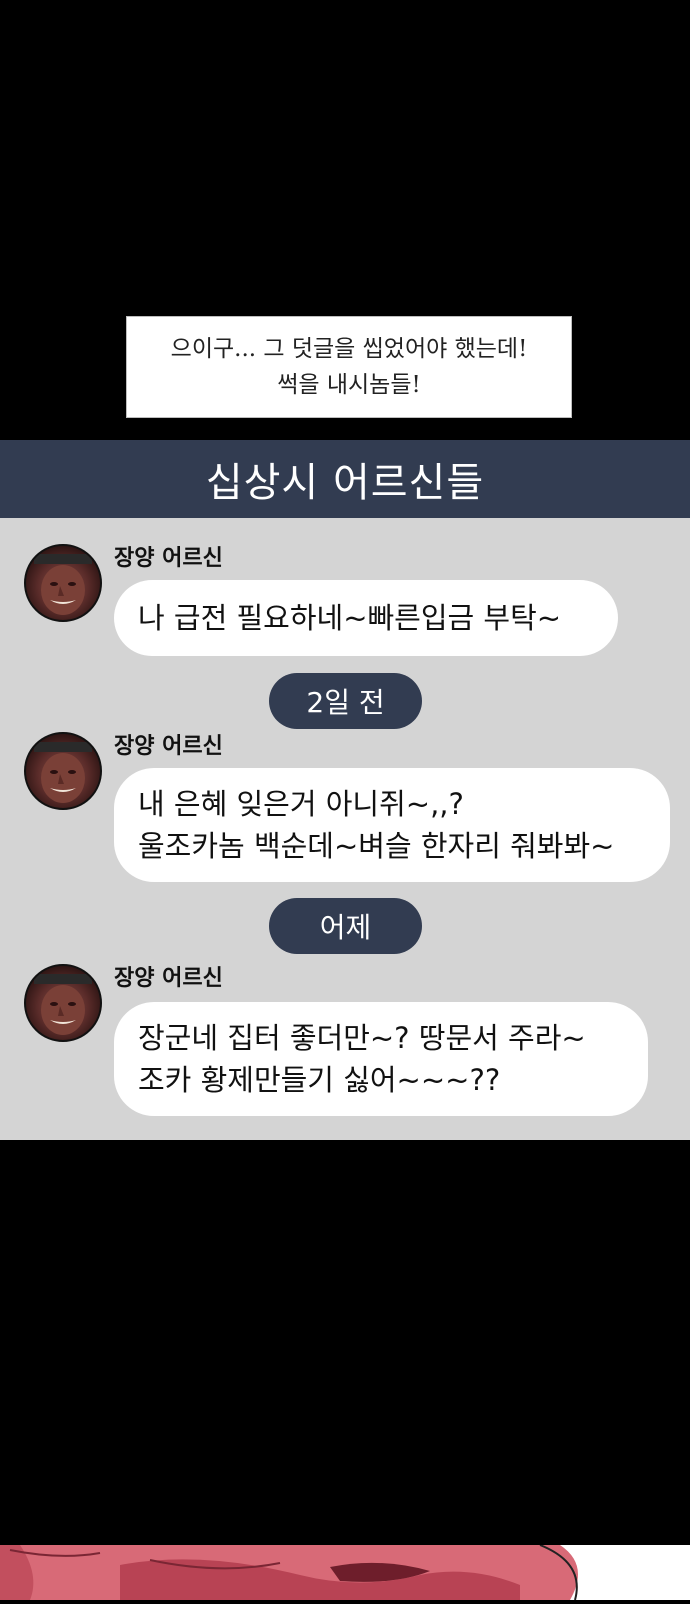 The image size is (690, 1604). I want to click on message-text: 울조카놈 백순데~벼슬 한자리 줘봐봐~, so click(376, 846).